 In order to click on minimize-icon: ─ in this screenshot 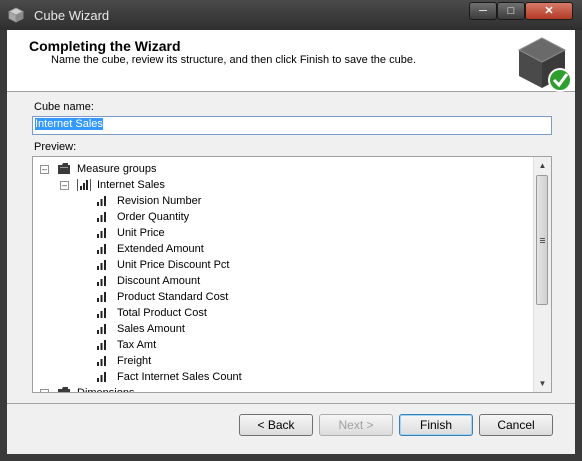, I will do `click(483, 11)`.